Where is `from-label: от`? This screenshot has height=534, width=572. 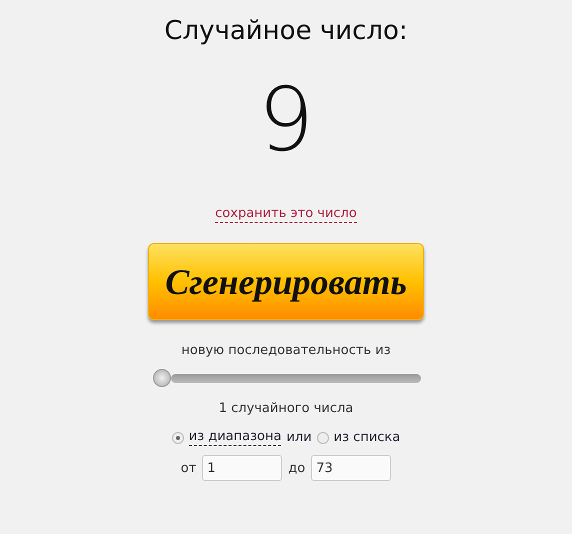 from-label: от is located at coordinates (188, 468).